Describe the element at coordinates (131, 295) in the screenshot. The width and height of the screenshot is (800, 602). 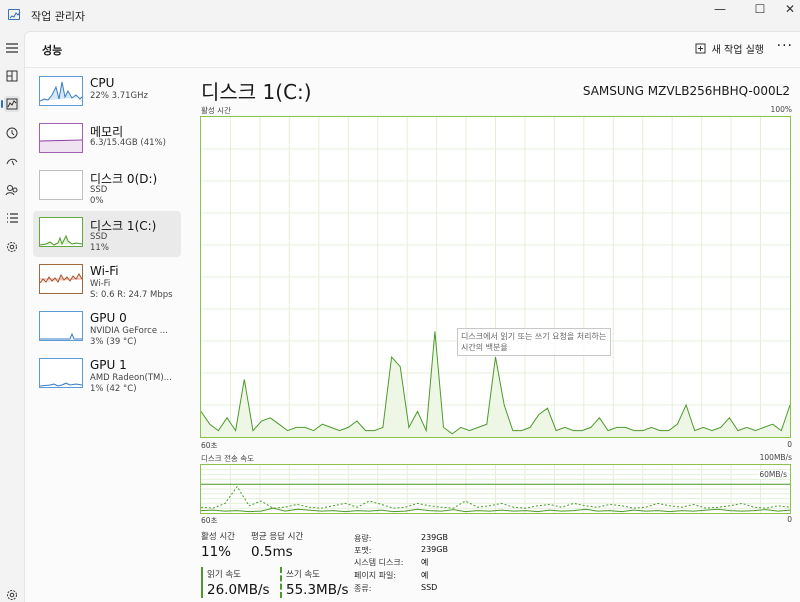
I see `device-usage: S: 0.6 R: 24.7 Mbps` at that location.